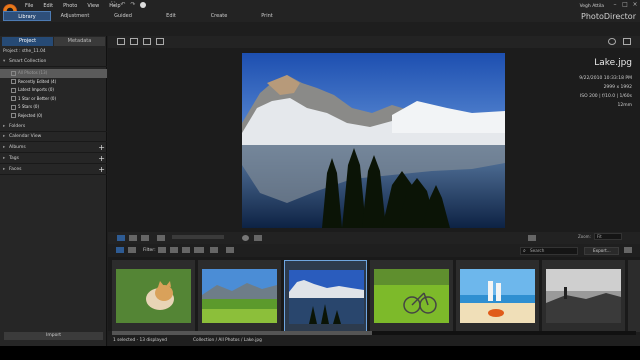  I want to click on brand-title: PhotoDirector, so click(608, 16).